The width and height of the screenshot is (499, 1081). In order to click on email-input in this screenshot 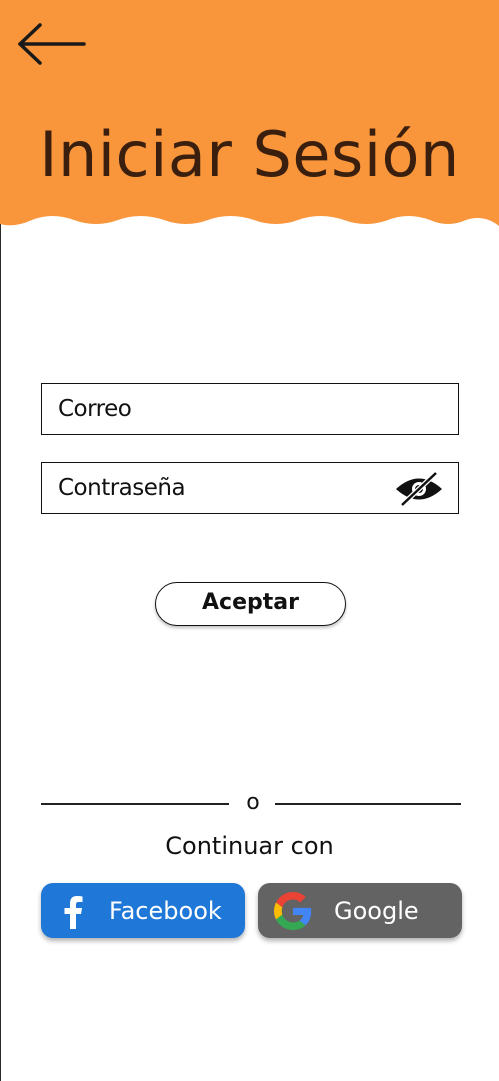, I will do `click(250, 409)`.